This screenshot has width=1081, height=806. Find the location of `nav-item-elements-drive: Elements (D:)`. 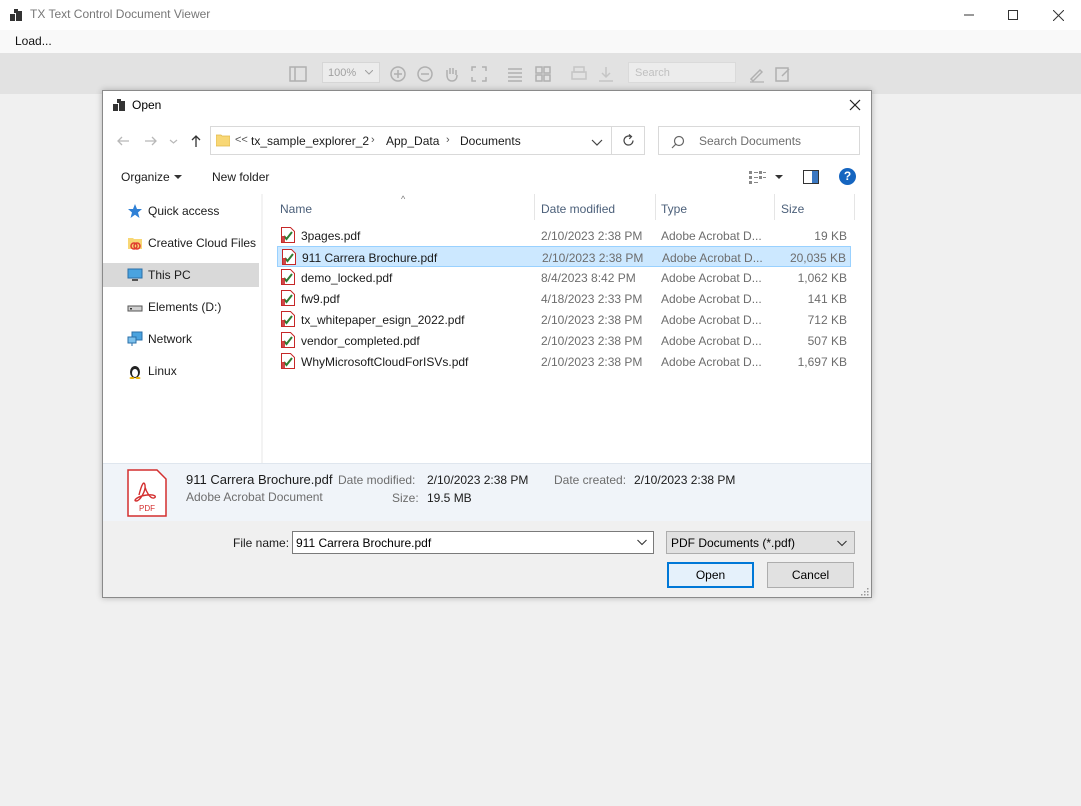

nav-item-elements-drive: Elements (D:) is located at coordinates (181, 307).